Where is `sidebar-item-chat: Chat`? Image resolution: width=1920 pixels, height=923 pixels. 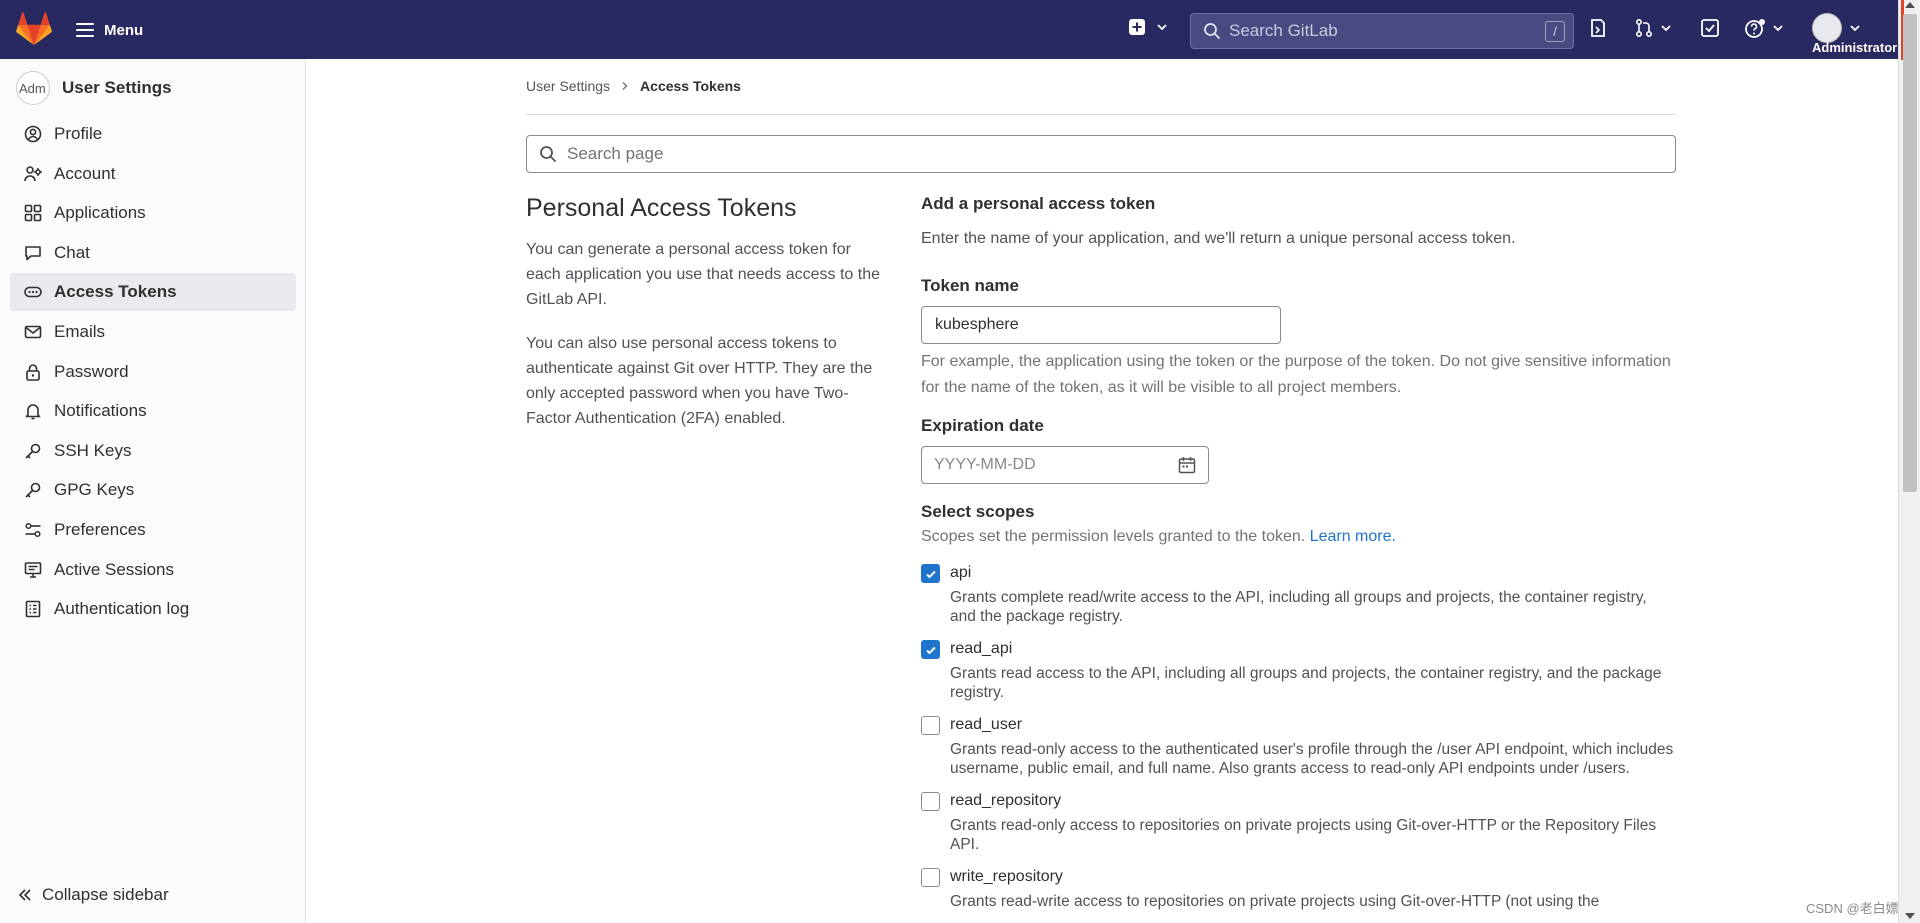 sidebar-item-chat: Chat is located at coordinates (153, 253).